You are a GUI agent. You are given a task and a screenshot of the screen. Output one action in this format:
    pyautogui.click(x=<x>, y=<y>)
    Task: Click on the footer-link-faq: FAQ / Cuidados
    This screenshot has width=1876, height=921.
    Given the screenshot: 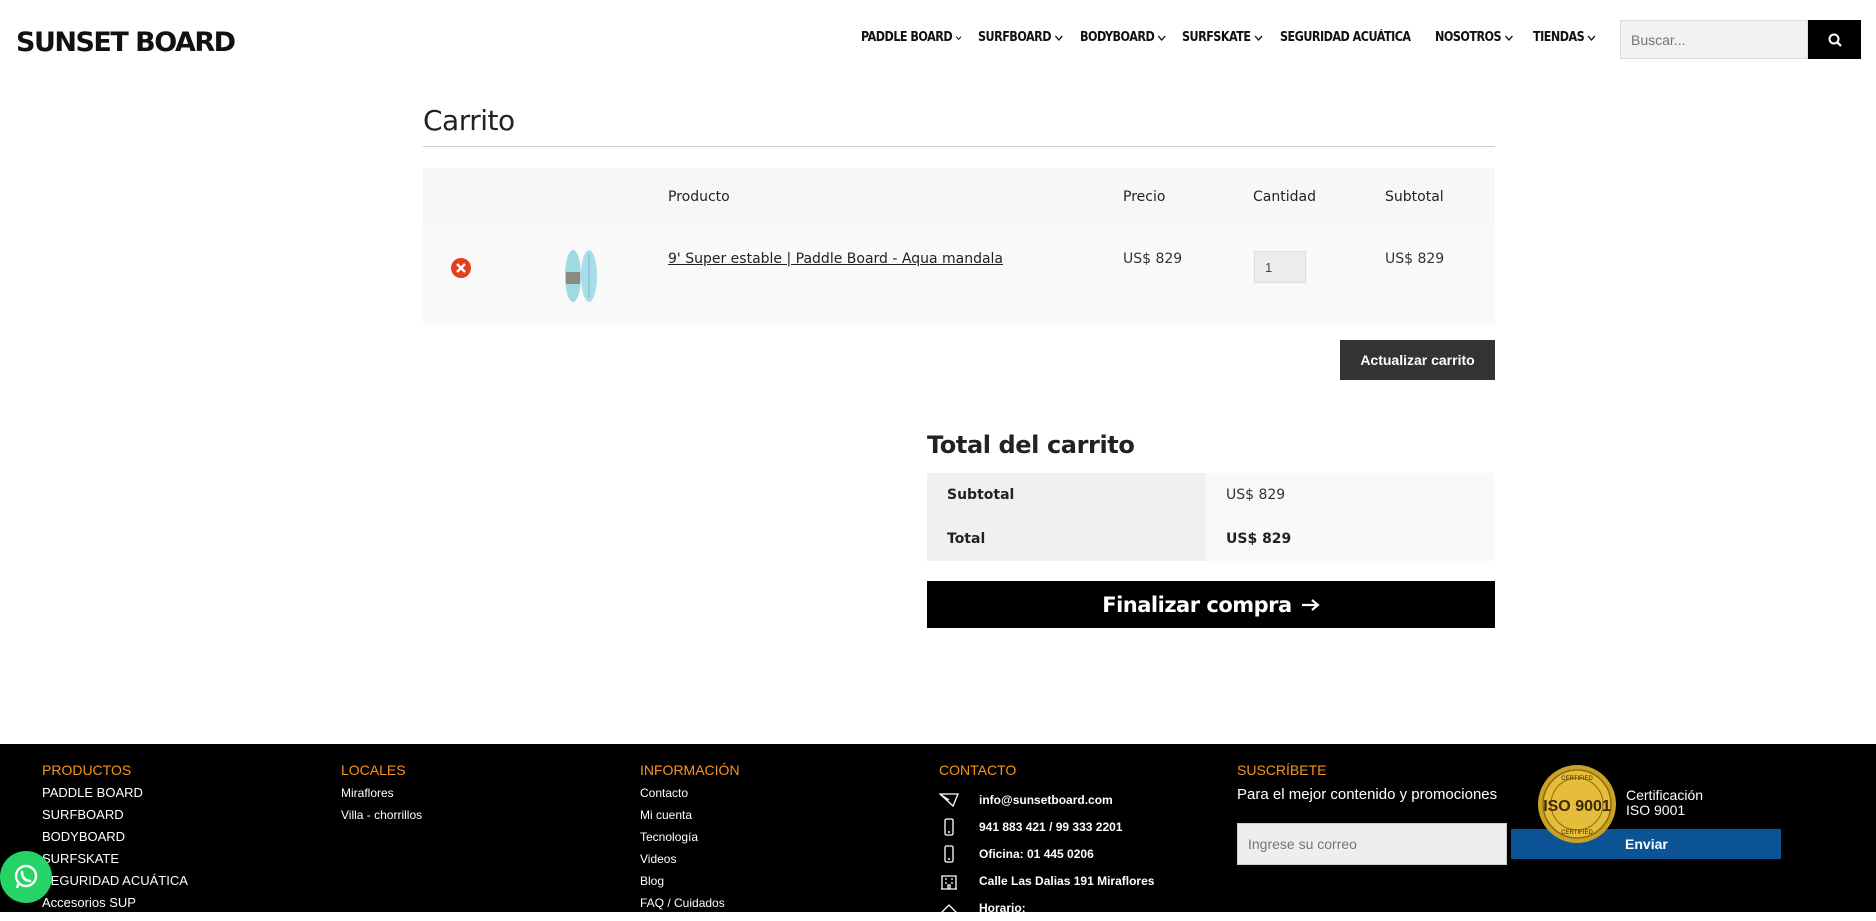 What is the action you would take?
    pyautogui.click(x=690, y=907)
    